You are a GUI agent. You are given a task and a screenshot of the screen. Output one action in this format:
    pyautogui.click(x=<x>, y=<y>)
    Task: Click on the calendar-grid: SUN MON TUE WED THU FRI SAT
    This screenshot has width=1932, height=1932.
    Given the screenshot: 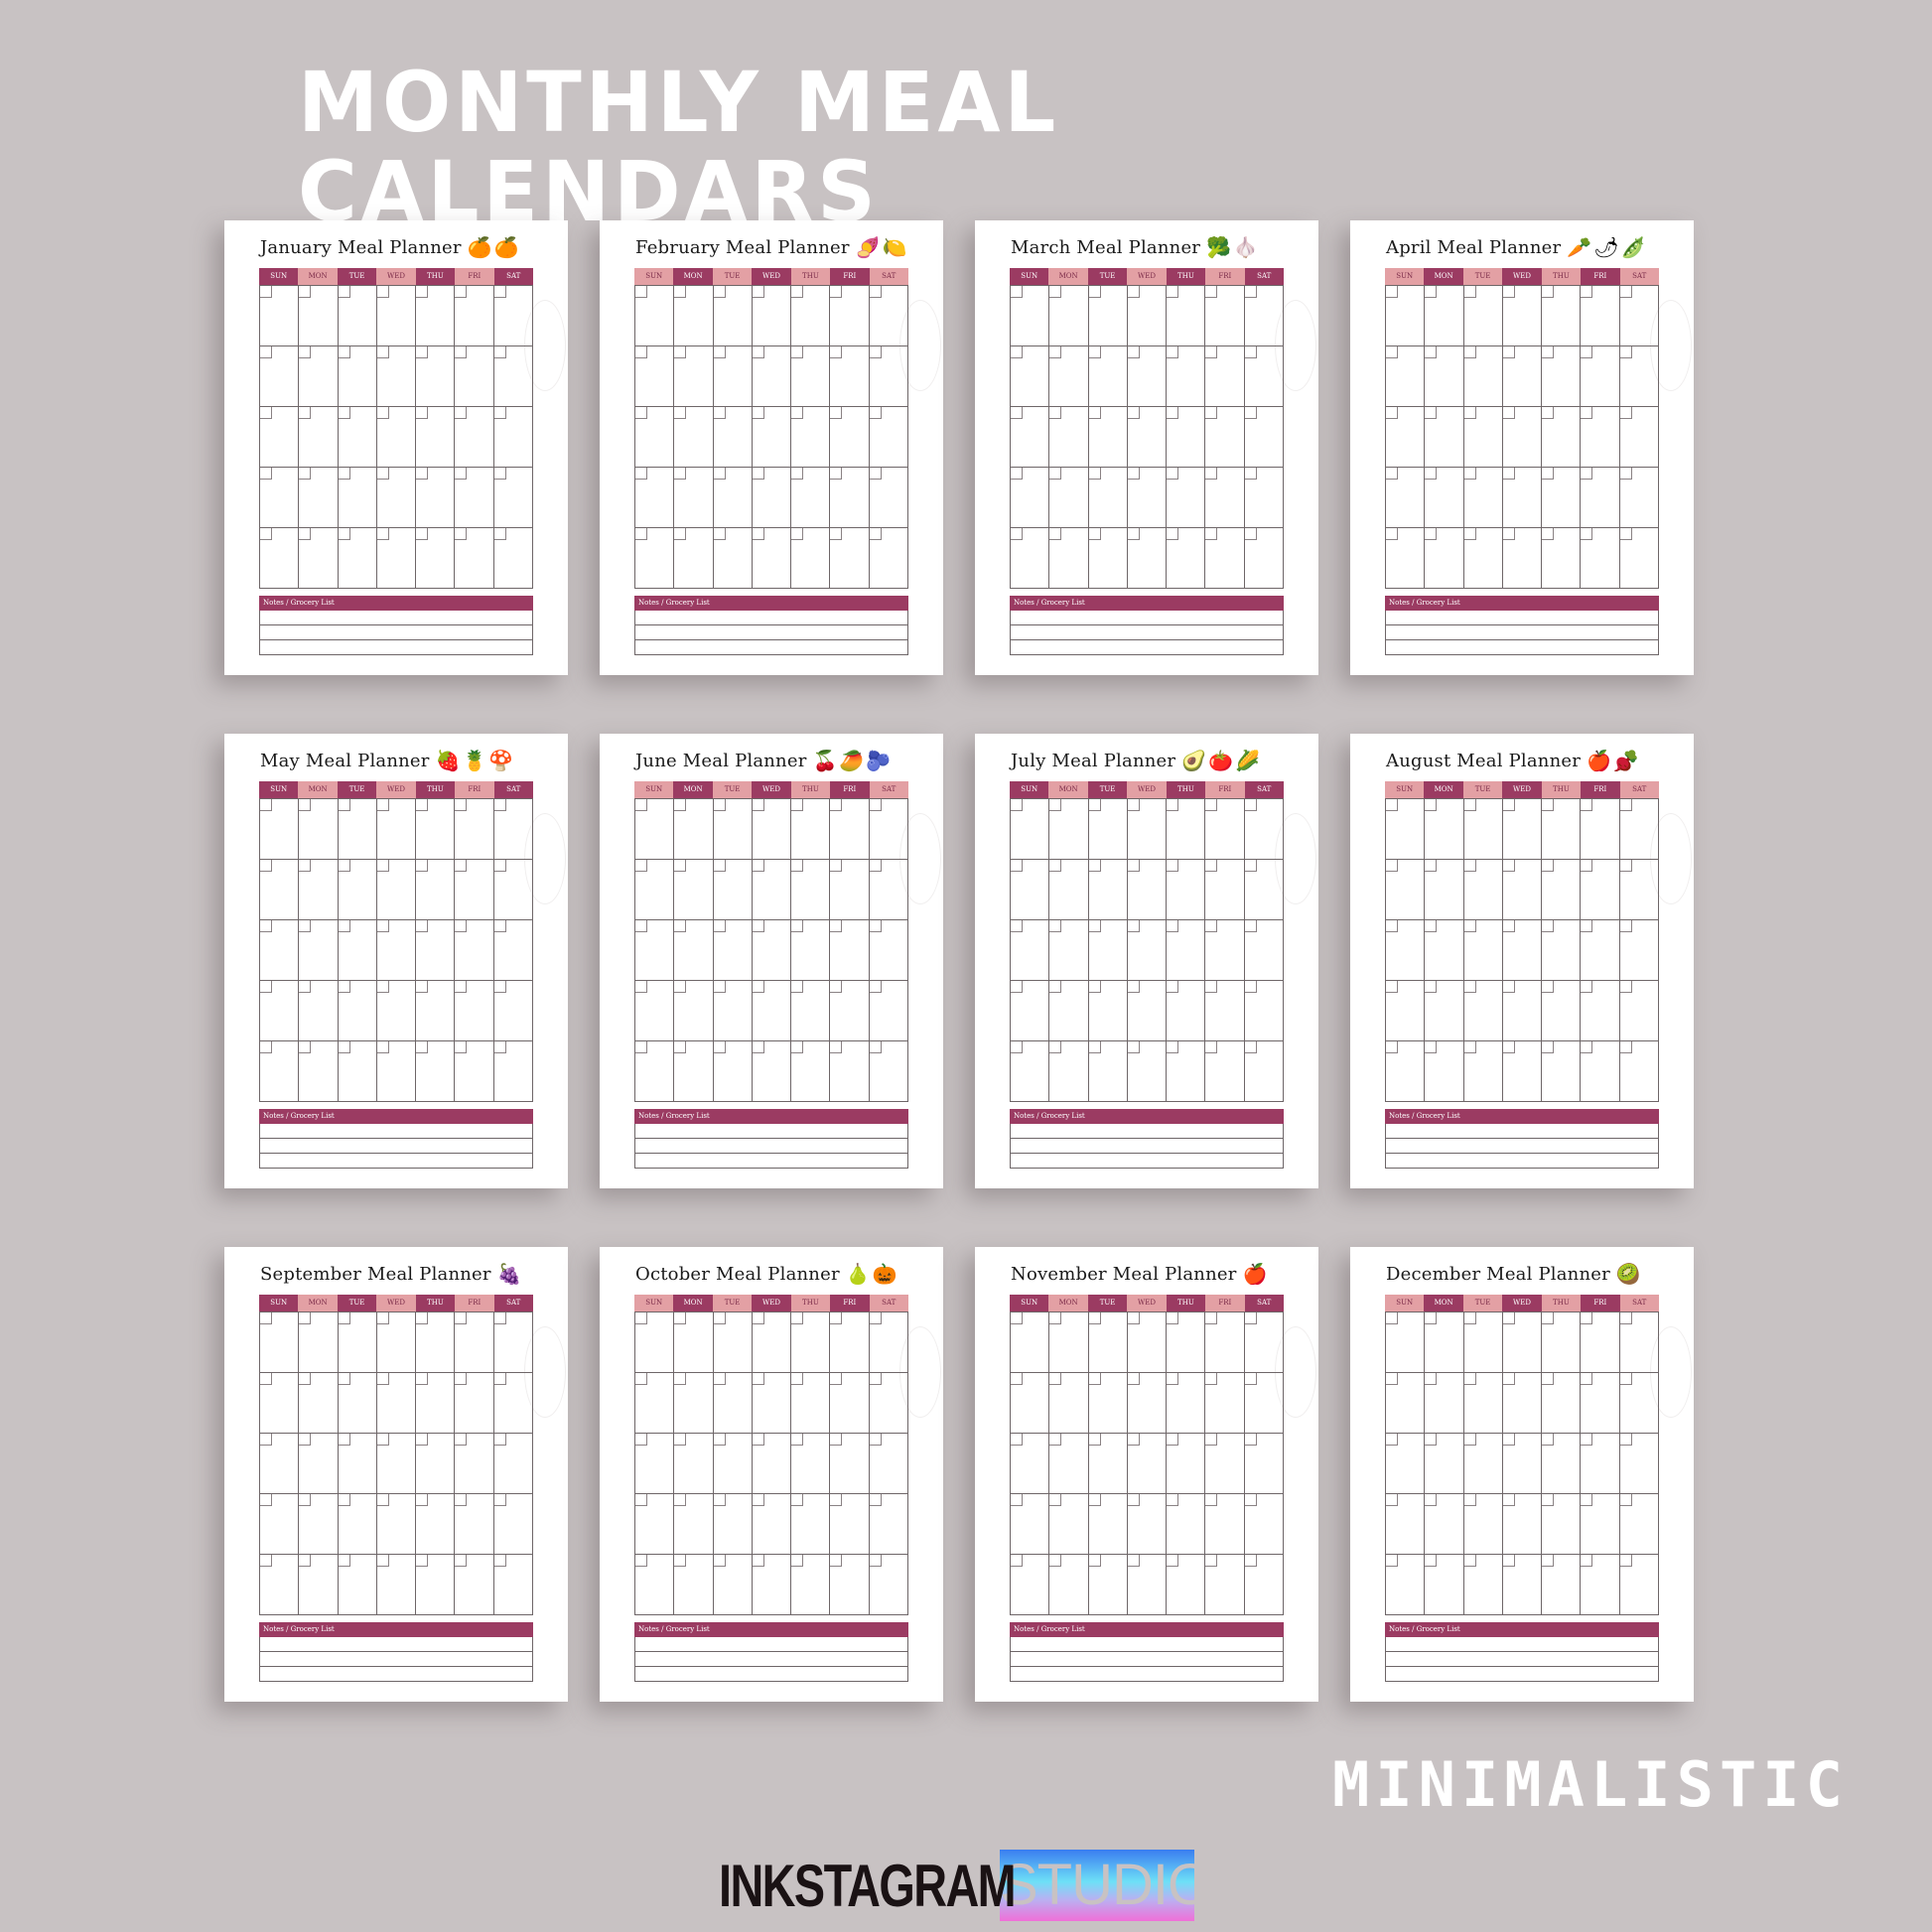 What is the action you would take?
    pyautogui.click(x=1147, y=428)
    